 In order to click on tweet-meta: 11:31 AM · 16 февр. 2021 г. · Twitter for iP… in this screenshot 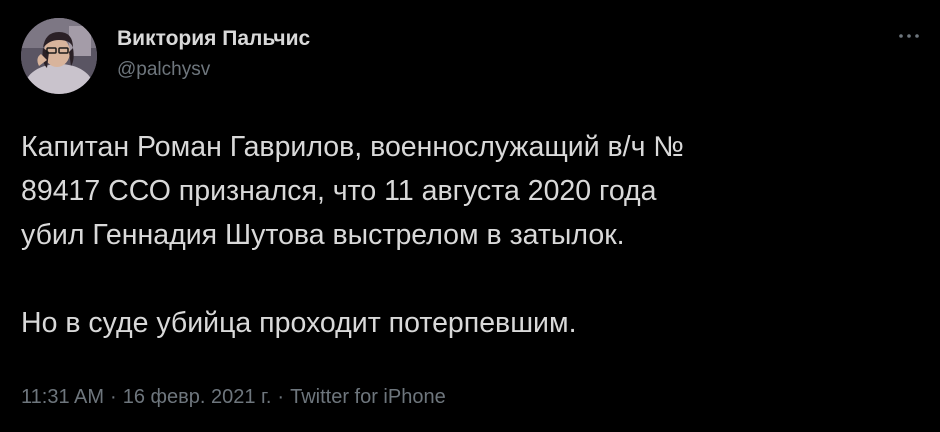, I will do `click(233, 397)`.